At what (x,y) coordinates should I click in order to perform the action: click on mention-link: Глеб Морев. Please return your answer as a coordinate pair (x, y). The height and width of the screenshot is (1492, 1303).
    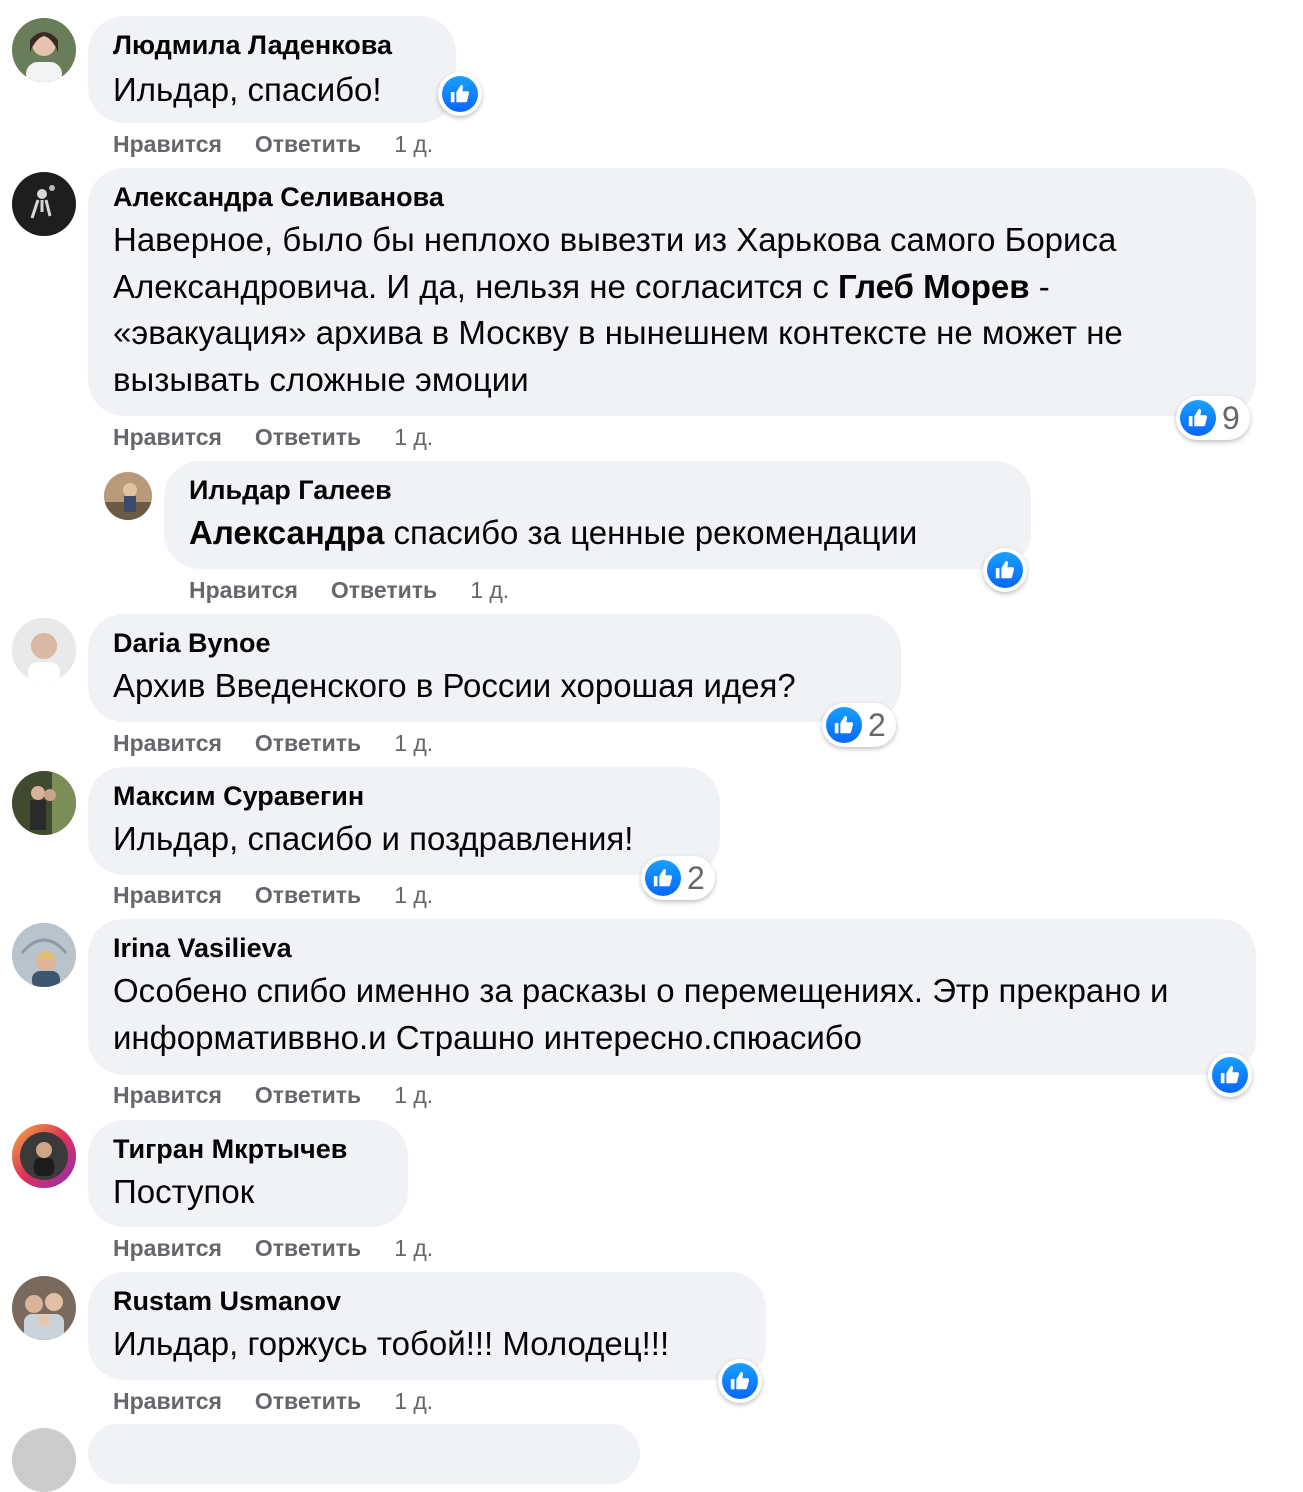
    Looking at the image, I should click on (934, 286).